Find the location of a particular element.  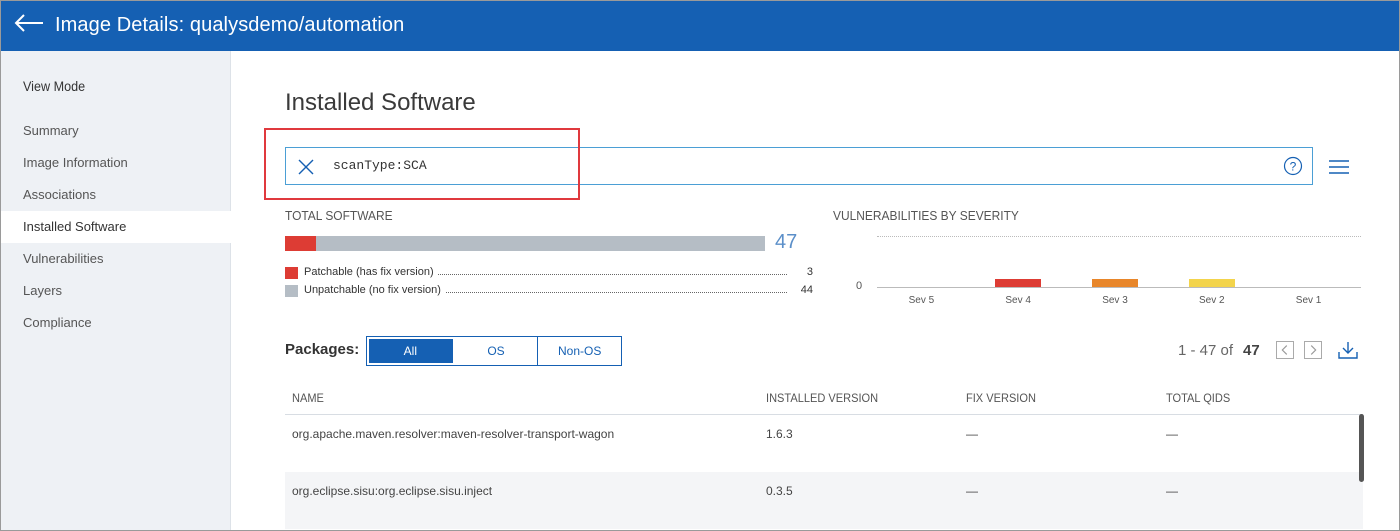

x-axis-tick-label: Sev 1 is located at coordinates (1308, 300).